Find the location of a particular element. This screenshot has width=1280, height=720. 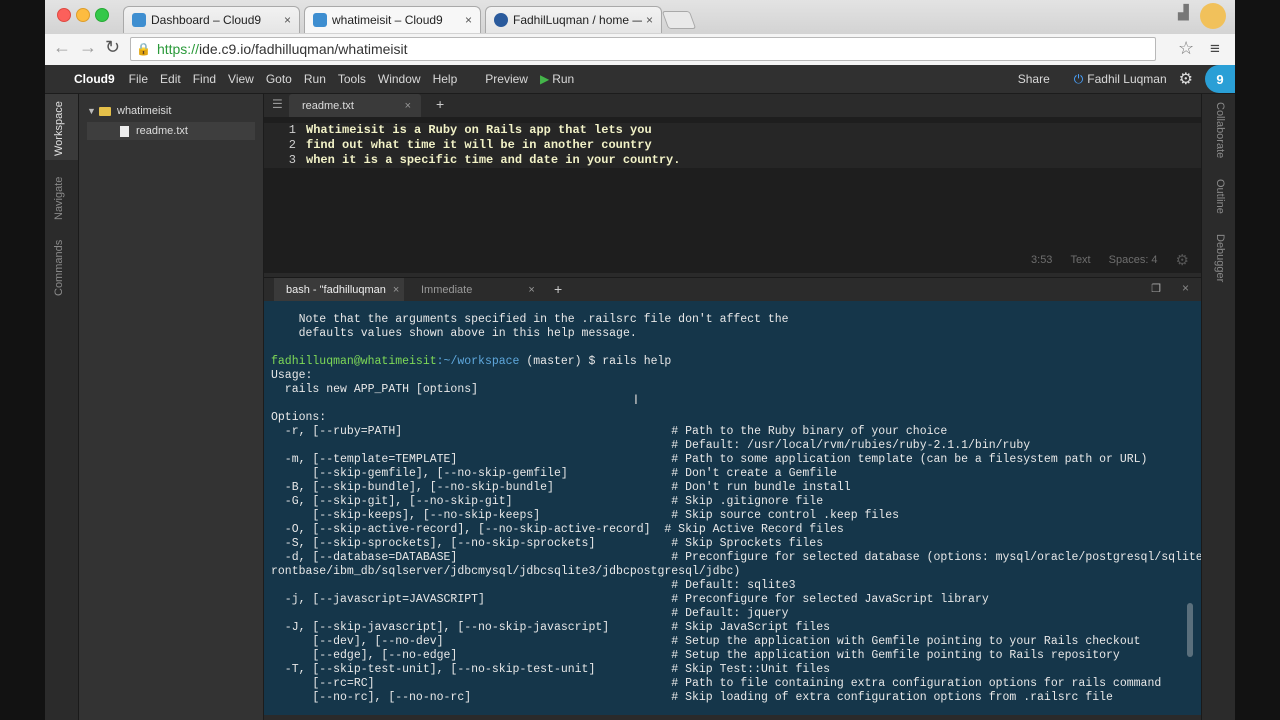

terminal-scrollbar is located at coordinates (1190, 630).